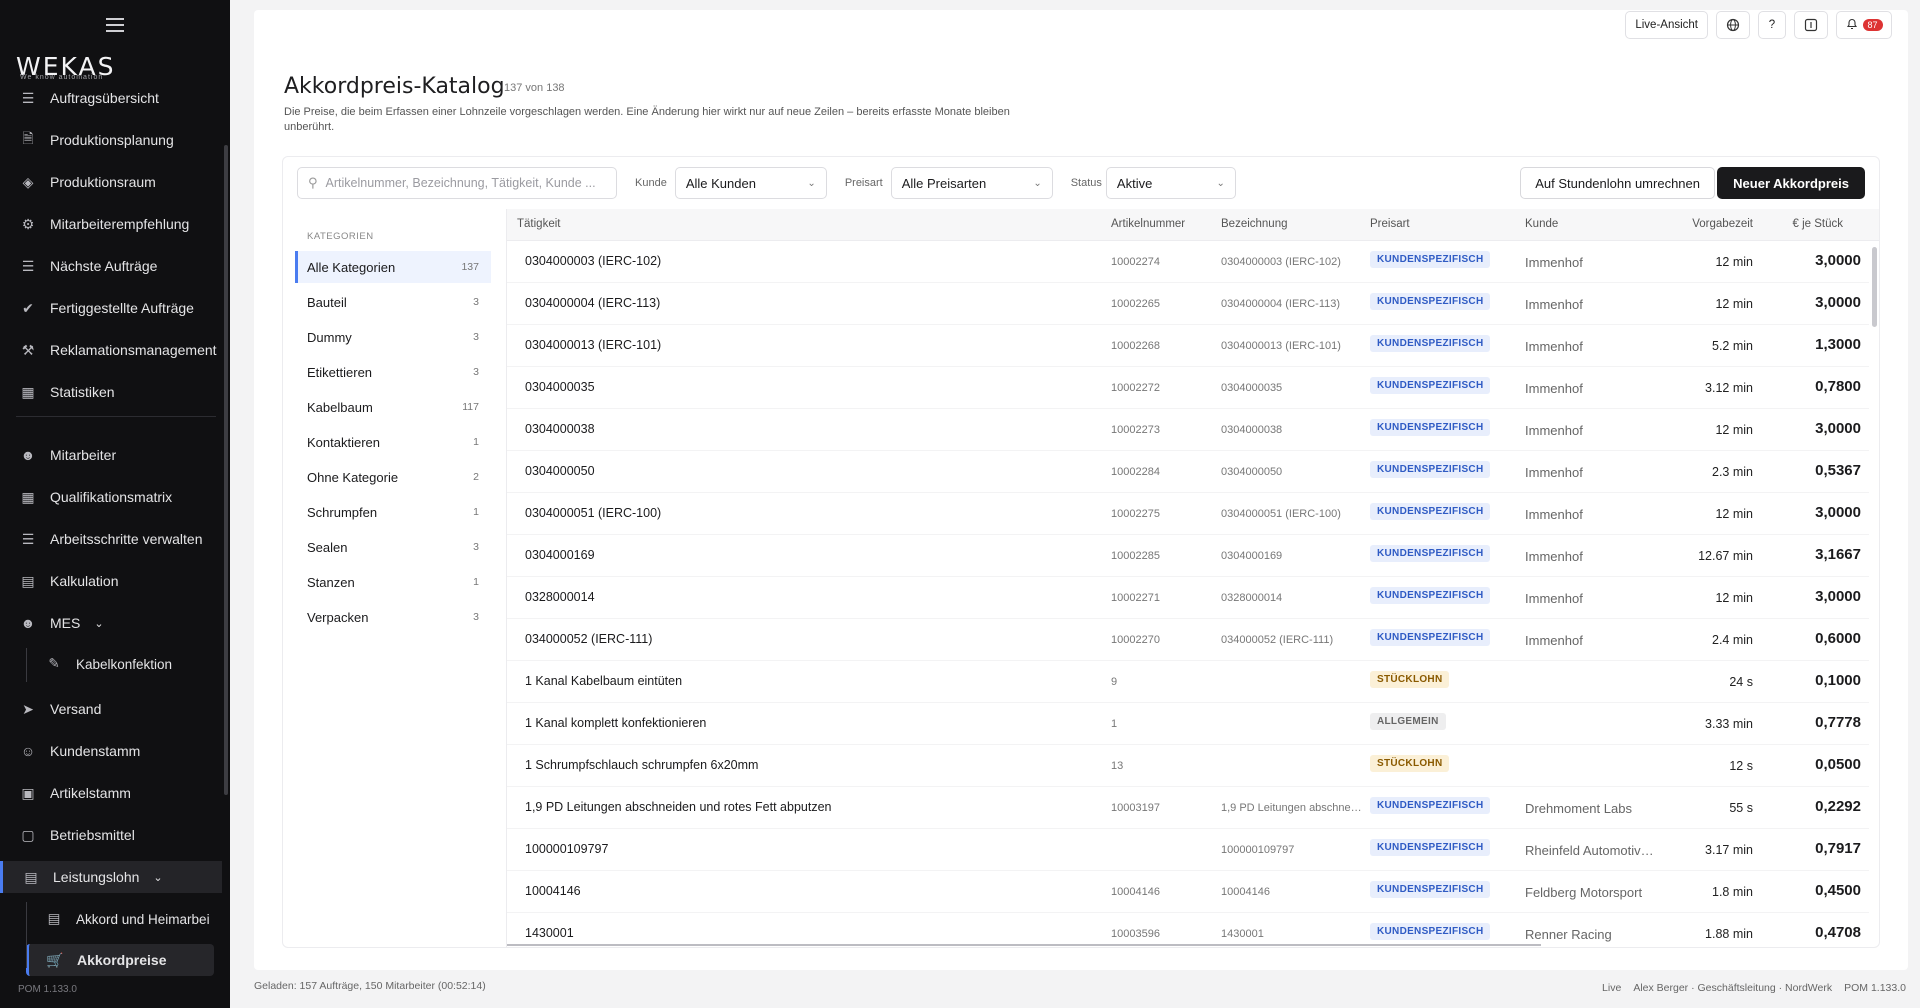 This screenshot has height=1008, width=1920. Describe the element at coordinates (226, 470) in the screenshot. I see `sidebar-scrollbar` at that location.